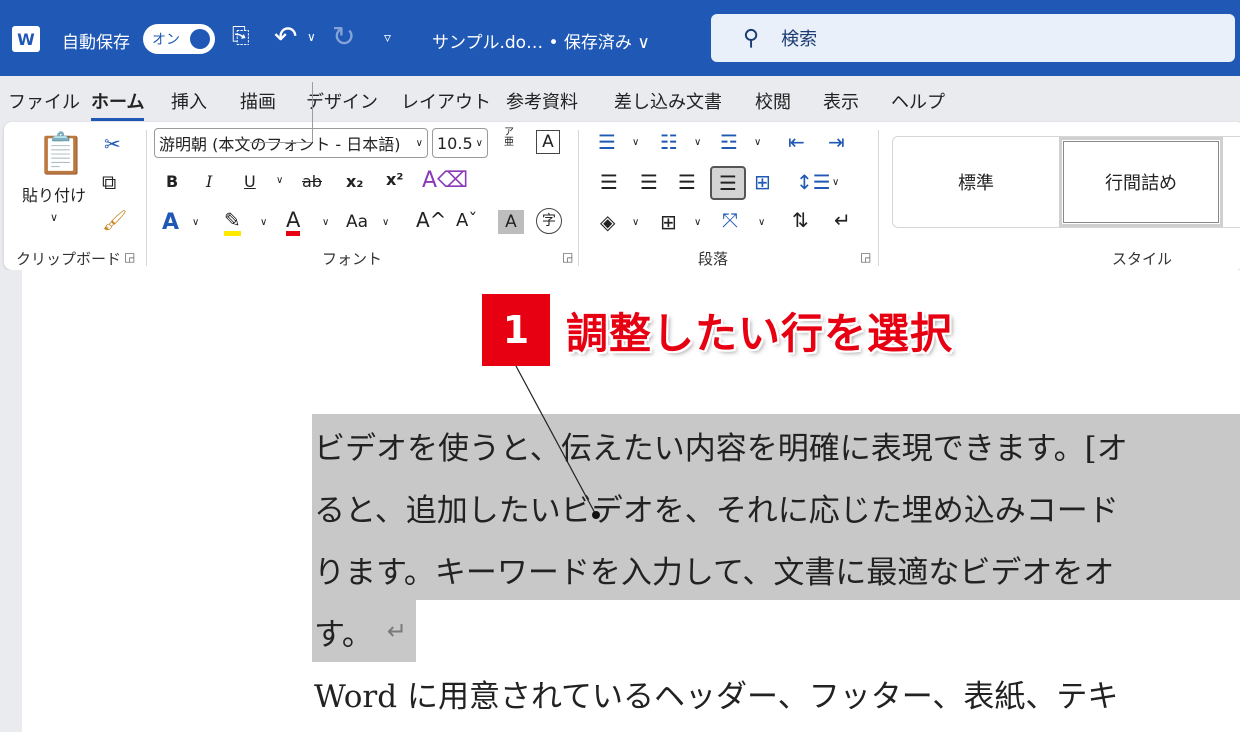 The image size is (1240, 732). I want to click on tab-mailings: 差し込み文書, so click(668, 101).